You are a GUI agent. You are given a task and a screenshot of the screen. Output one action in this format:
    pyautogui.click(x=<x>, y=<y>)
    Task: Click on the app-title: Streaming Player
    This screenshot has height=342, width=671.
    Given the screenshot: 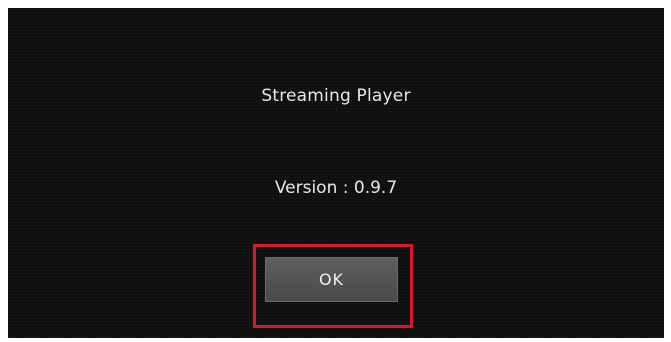 What is the action you would take?
    pyautogui.click(x=336, y=96)
    